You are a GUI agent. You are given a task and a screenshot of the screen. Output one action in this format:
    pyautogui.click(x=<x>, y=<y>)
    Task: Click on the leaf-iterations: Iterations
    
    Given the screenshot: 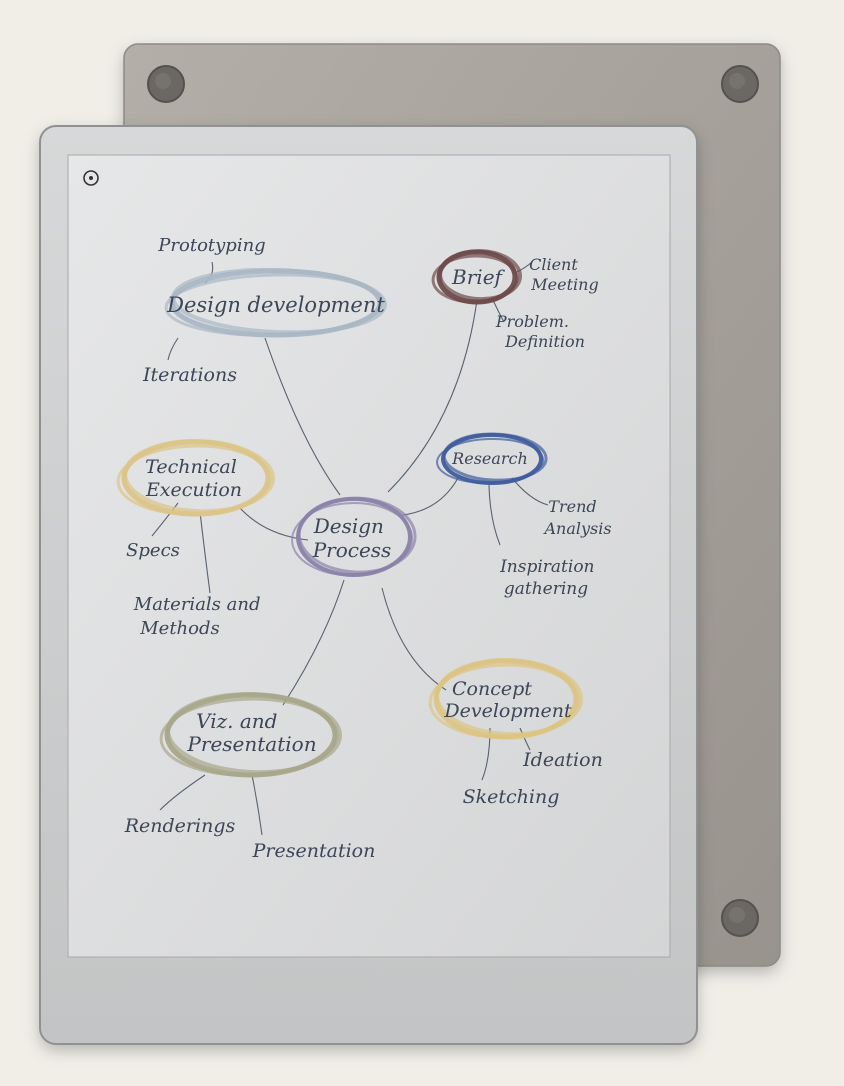 What is the action you would take?
    pyautogui.click(x=189, y=375)
    